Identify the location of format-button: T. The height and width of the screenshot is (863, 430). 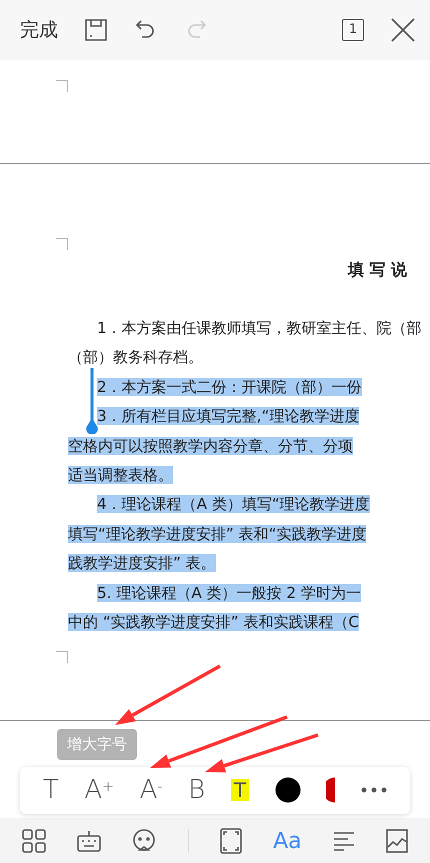
(50, 790).